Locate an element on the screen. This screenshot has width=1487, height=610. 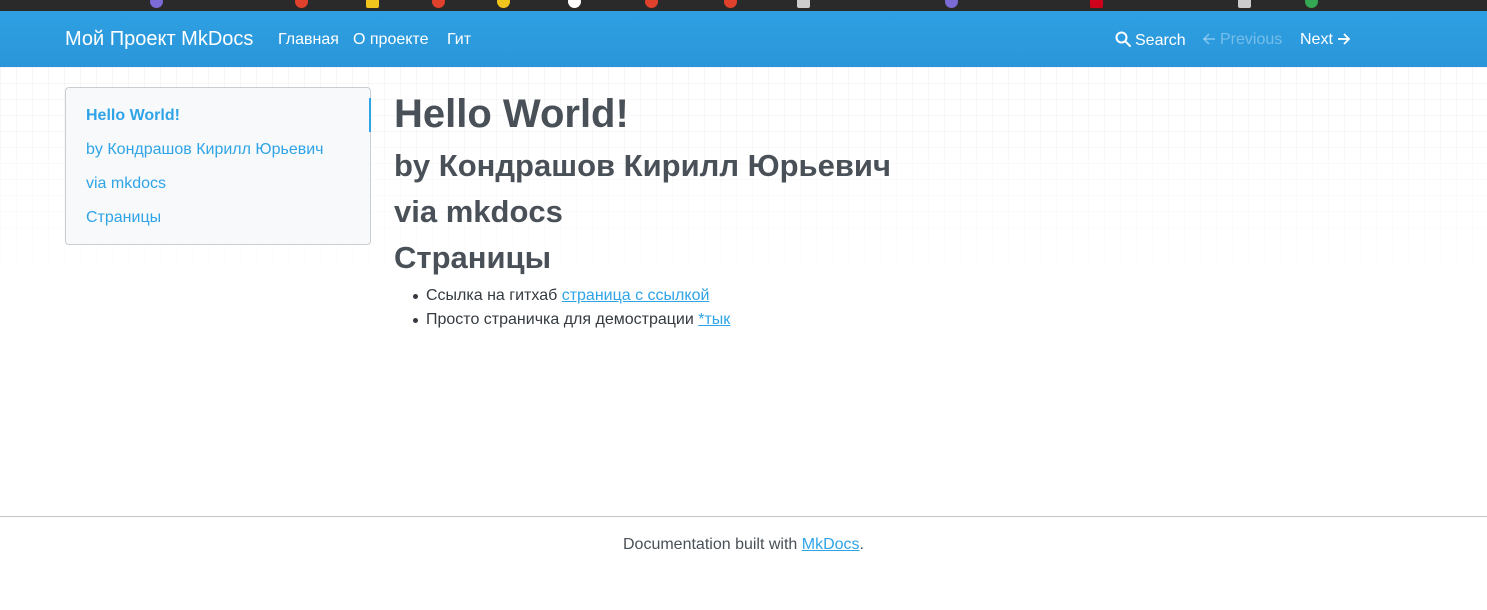
footer: Documentation built with MkDocs. is located at coordinates (743, 545).